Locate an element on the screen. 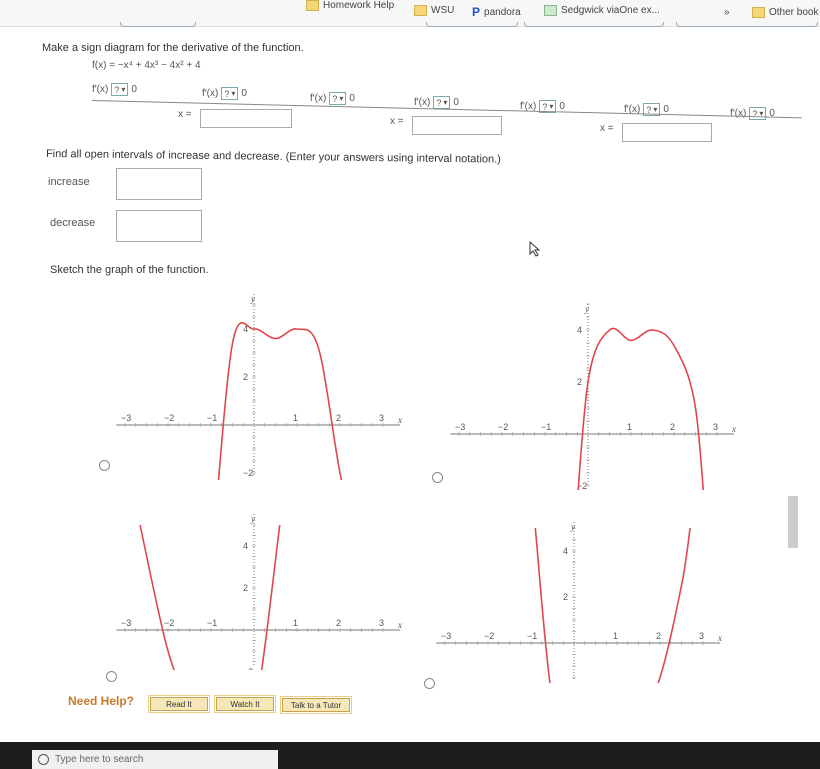 This screenshot has height=769, width=820. mouse-cursor-icon is located at coordinates (535, 249).